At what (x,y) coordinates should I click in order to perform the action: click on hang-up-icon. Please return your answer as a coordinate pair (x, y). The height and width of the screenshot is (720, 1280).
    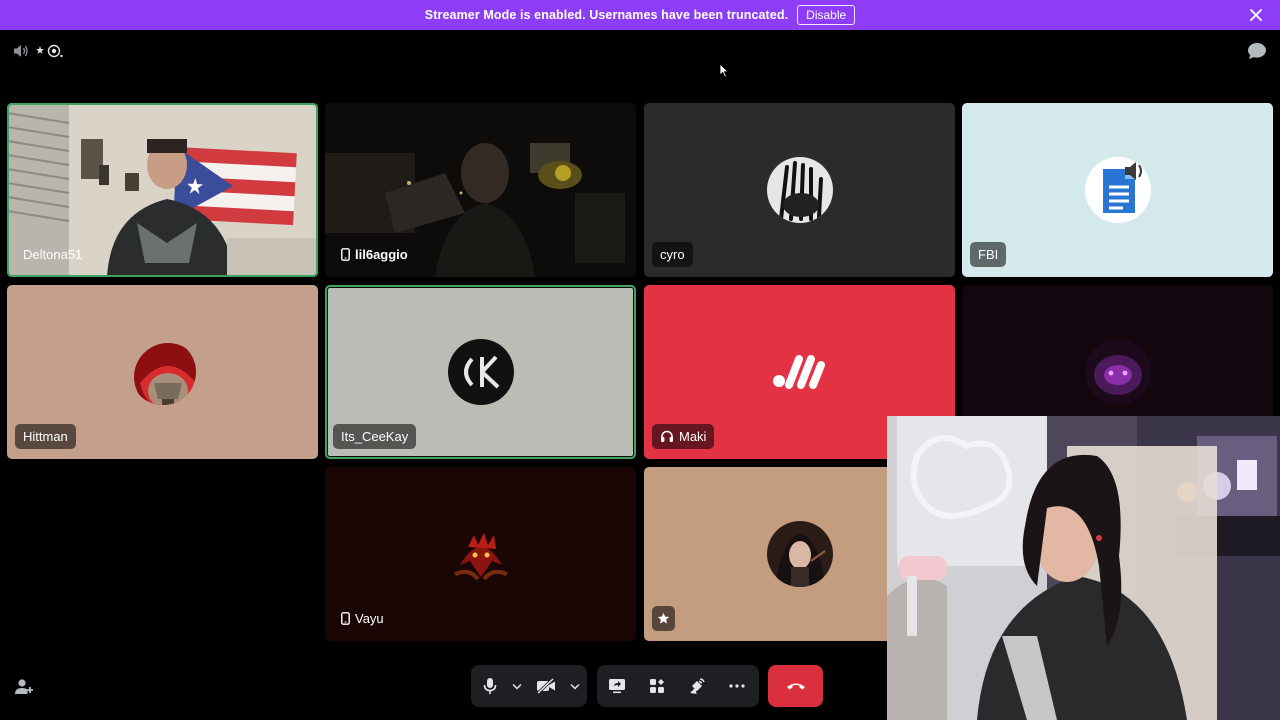
    Looking at the image, I should click on (795, 686).